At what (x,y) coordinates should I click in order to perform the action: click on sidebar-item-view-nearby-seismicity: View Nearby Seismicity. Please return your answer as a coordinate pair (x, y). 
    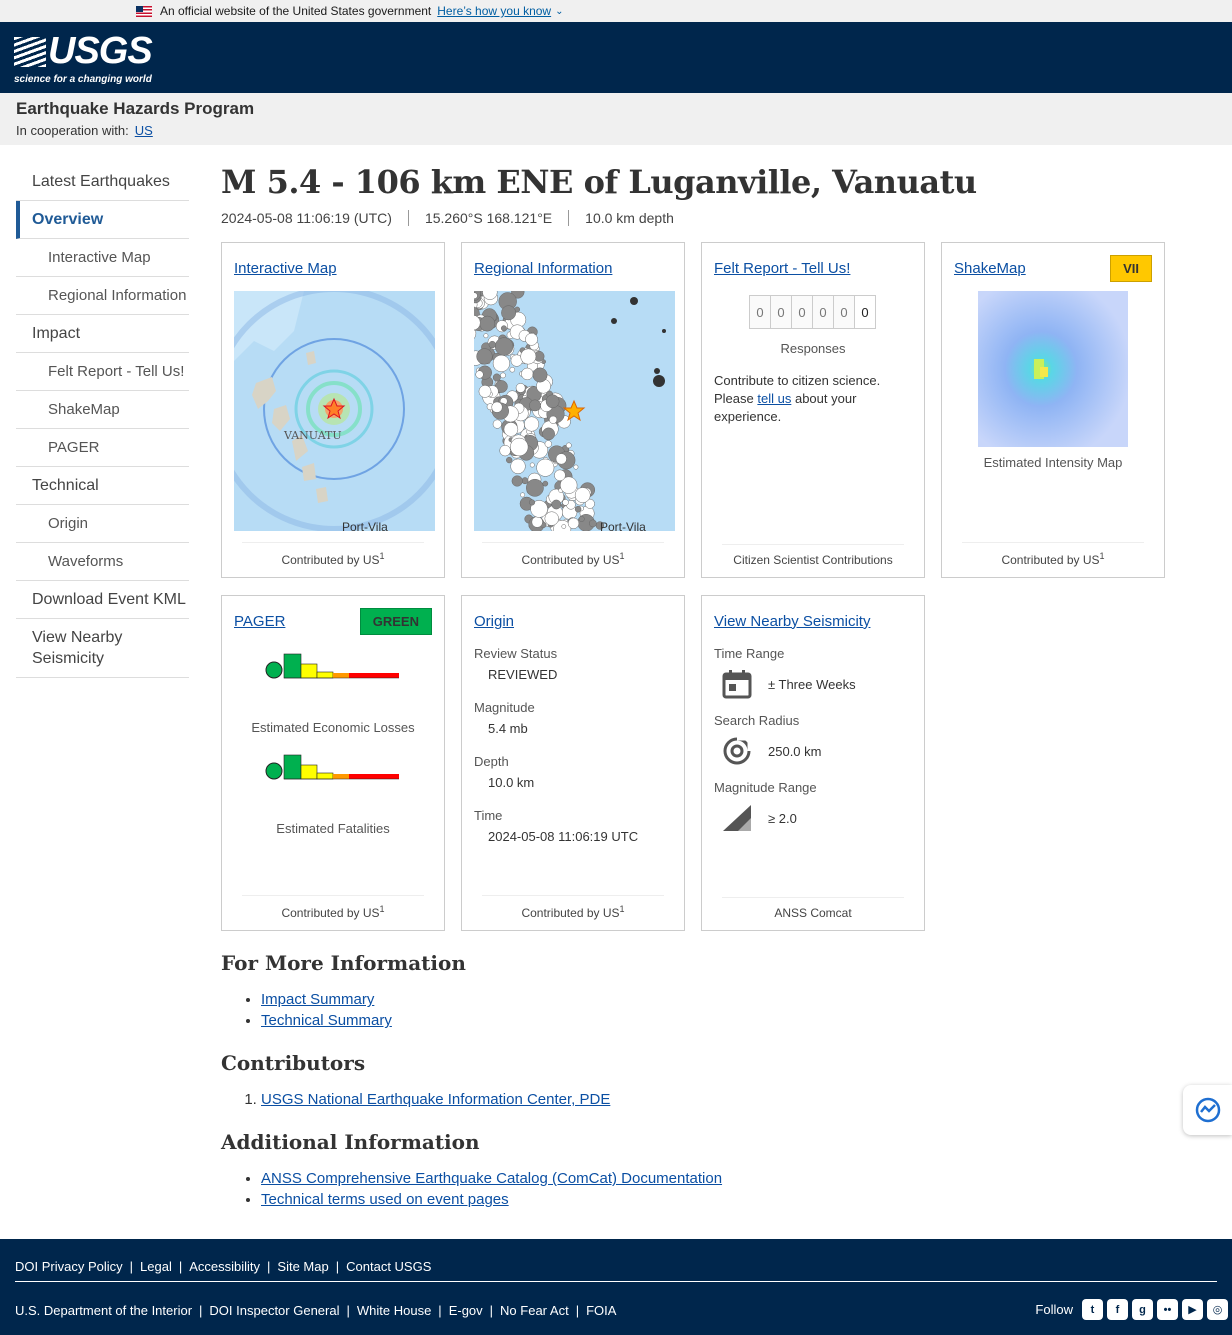
    Looking at the image, I should click on (102, 648).